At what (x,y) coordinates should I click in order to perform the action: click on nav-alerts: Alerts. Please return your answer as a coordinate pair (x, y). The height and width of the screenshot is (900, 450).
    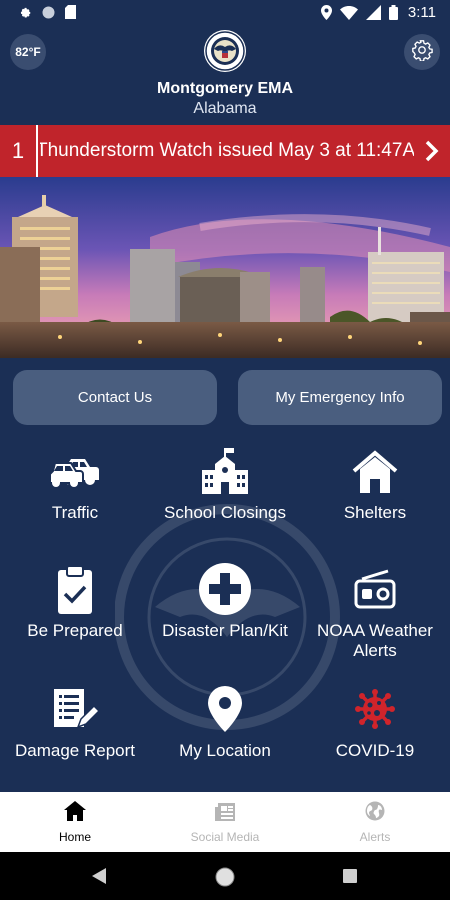
    Looking at the image, I should click on (375, 822).